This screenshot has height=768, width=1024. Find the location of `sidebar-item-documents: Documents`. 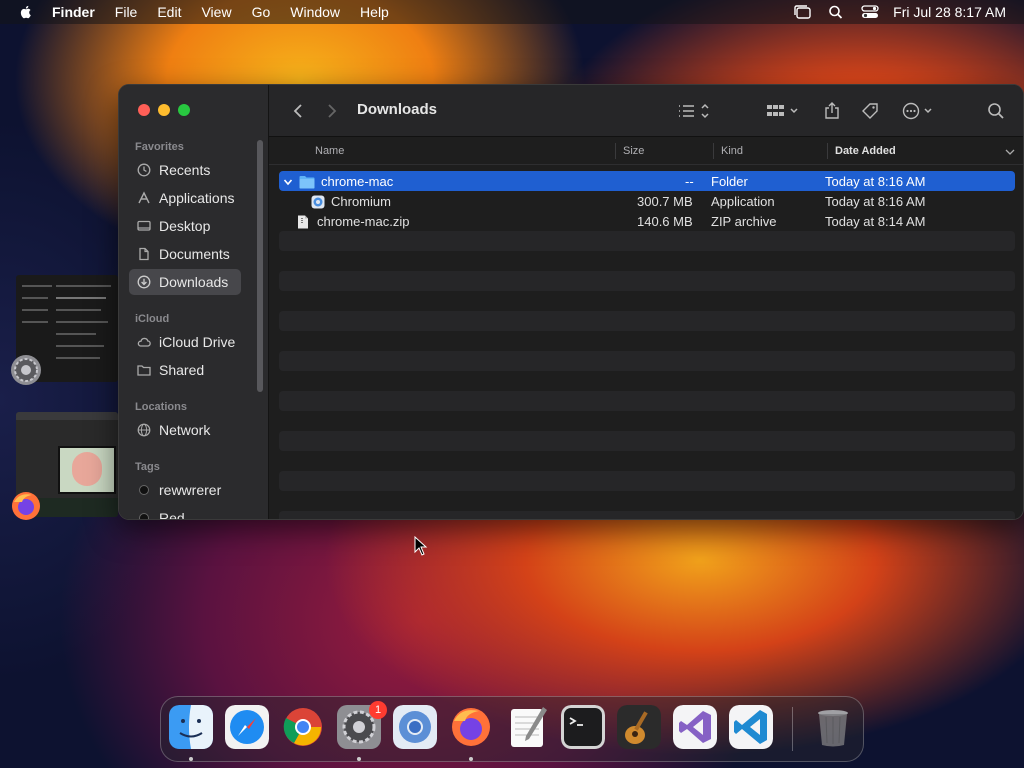

sidebar-item-documents: Documents is located at coordinates (185, 254).